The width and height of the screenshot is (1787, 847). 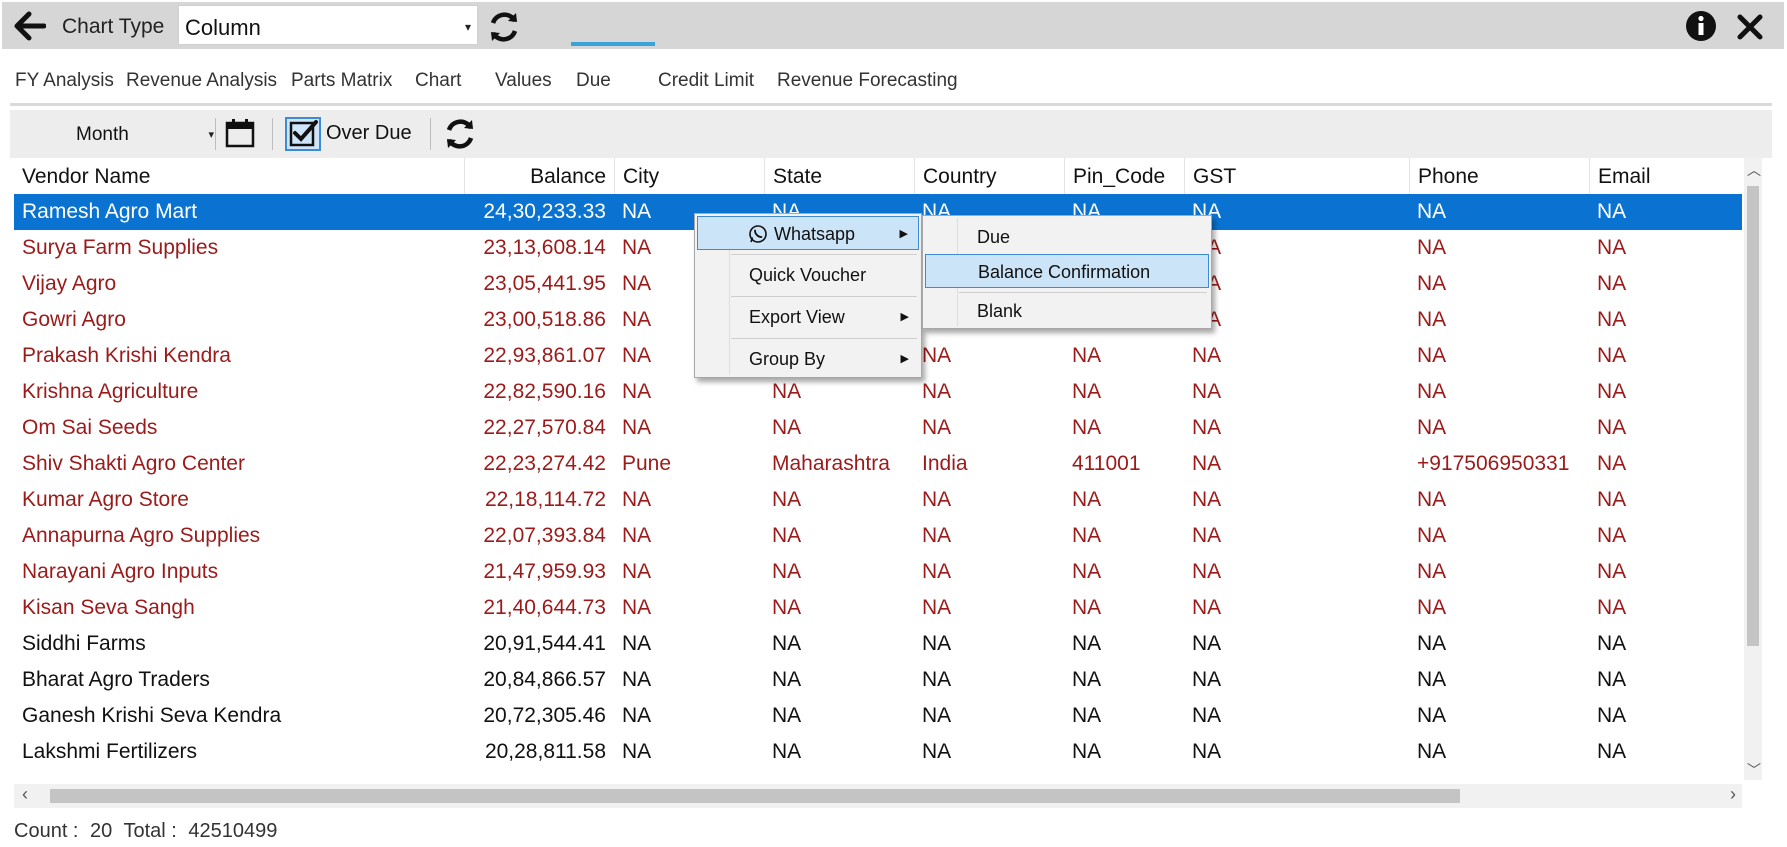 What do you see at coordinates (148, 831) in the screenshot?
I see `grid-footer: Count : 20 Total : 42510499` at bounding box center [148, 831].